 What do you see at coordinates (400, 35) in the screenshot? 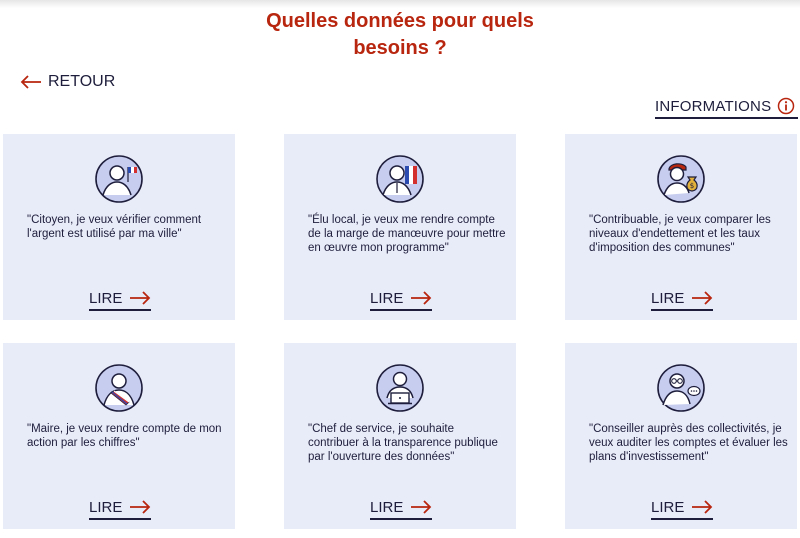
I see `page-title: Quelles données pour quels besoins ?` at bounding box center [400, 35].